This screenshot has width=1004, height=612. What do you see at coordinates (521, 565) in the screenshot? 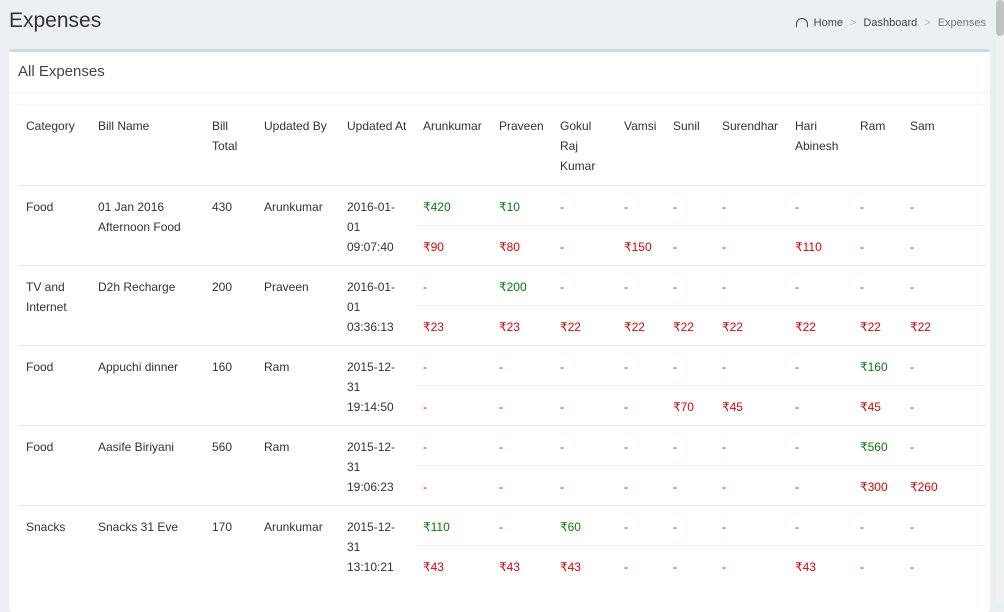
I see `share-amount-cell: ₹43` at bounding box center [521, 565].